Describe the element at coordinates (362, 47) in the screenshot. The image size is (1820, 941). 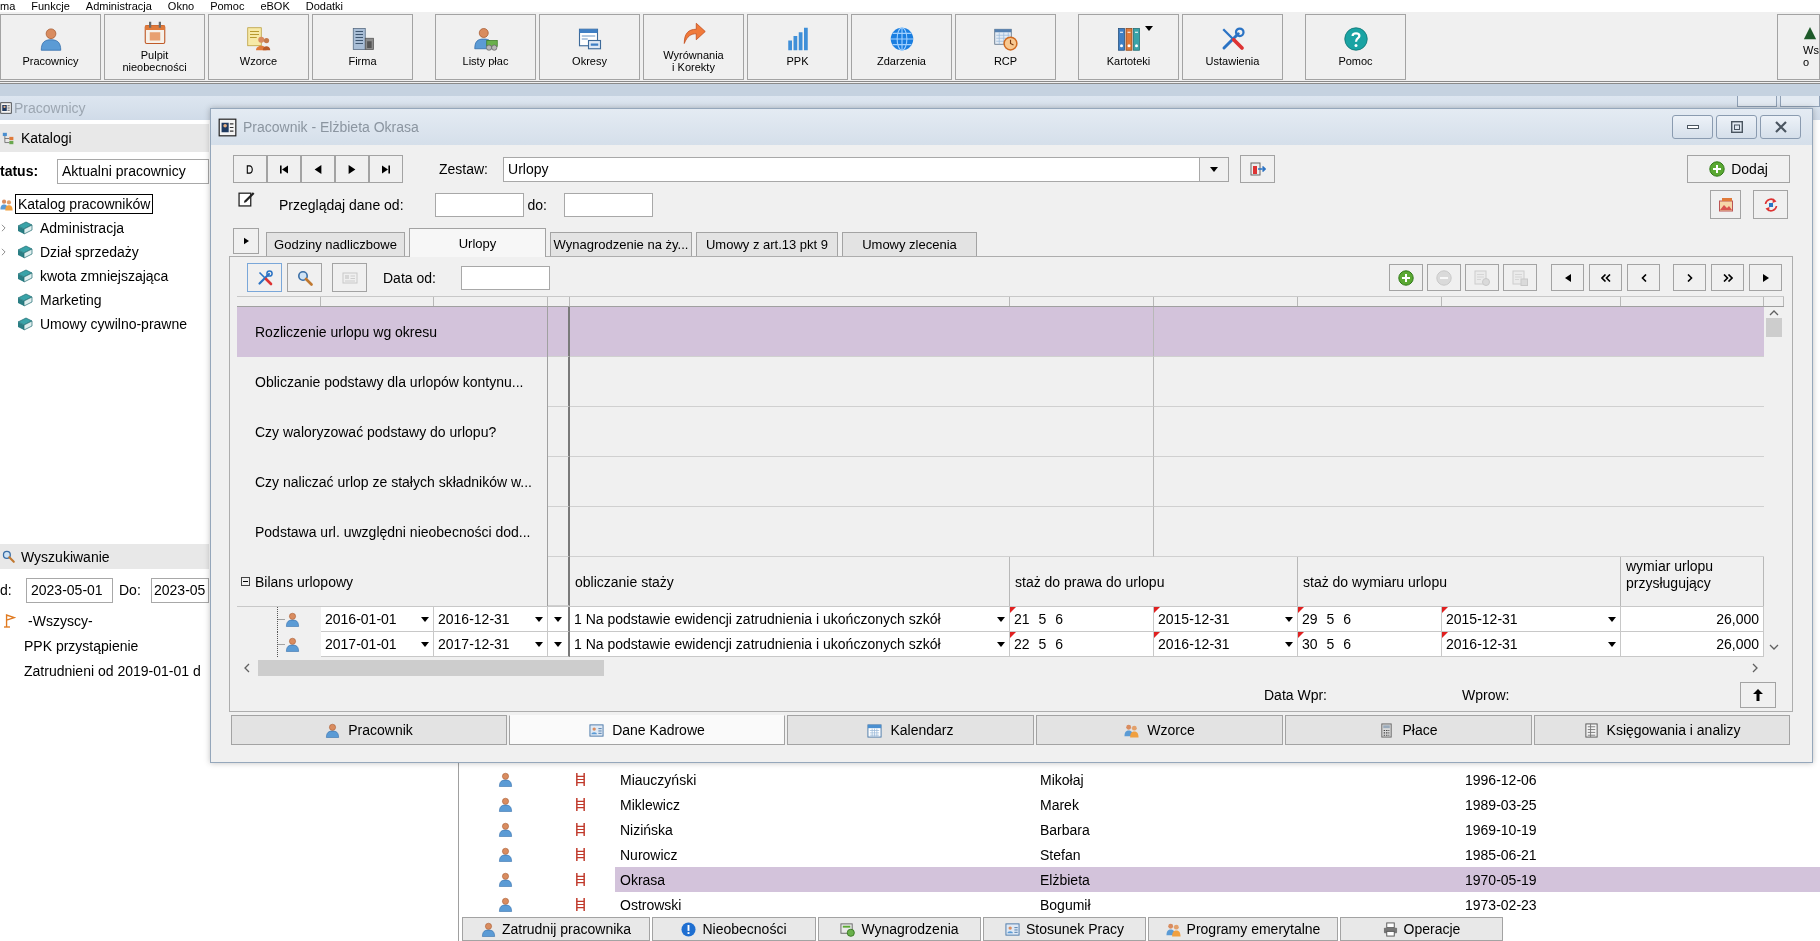
I see `toolbar-button: Firma` at that location.